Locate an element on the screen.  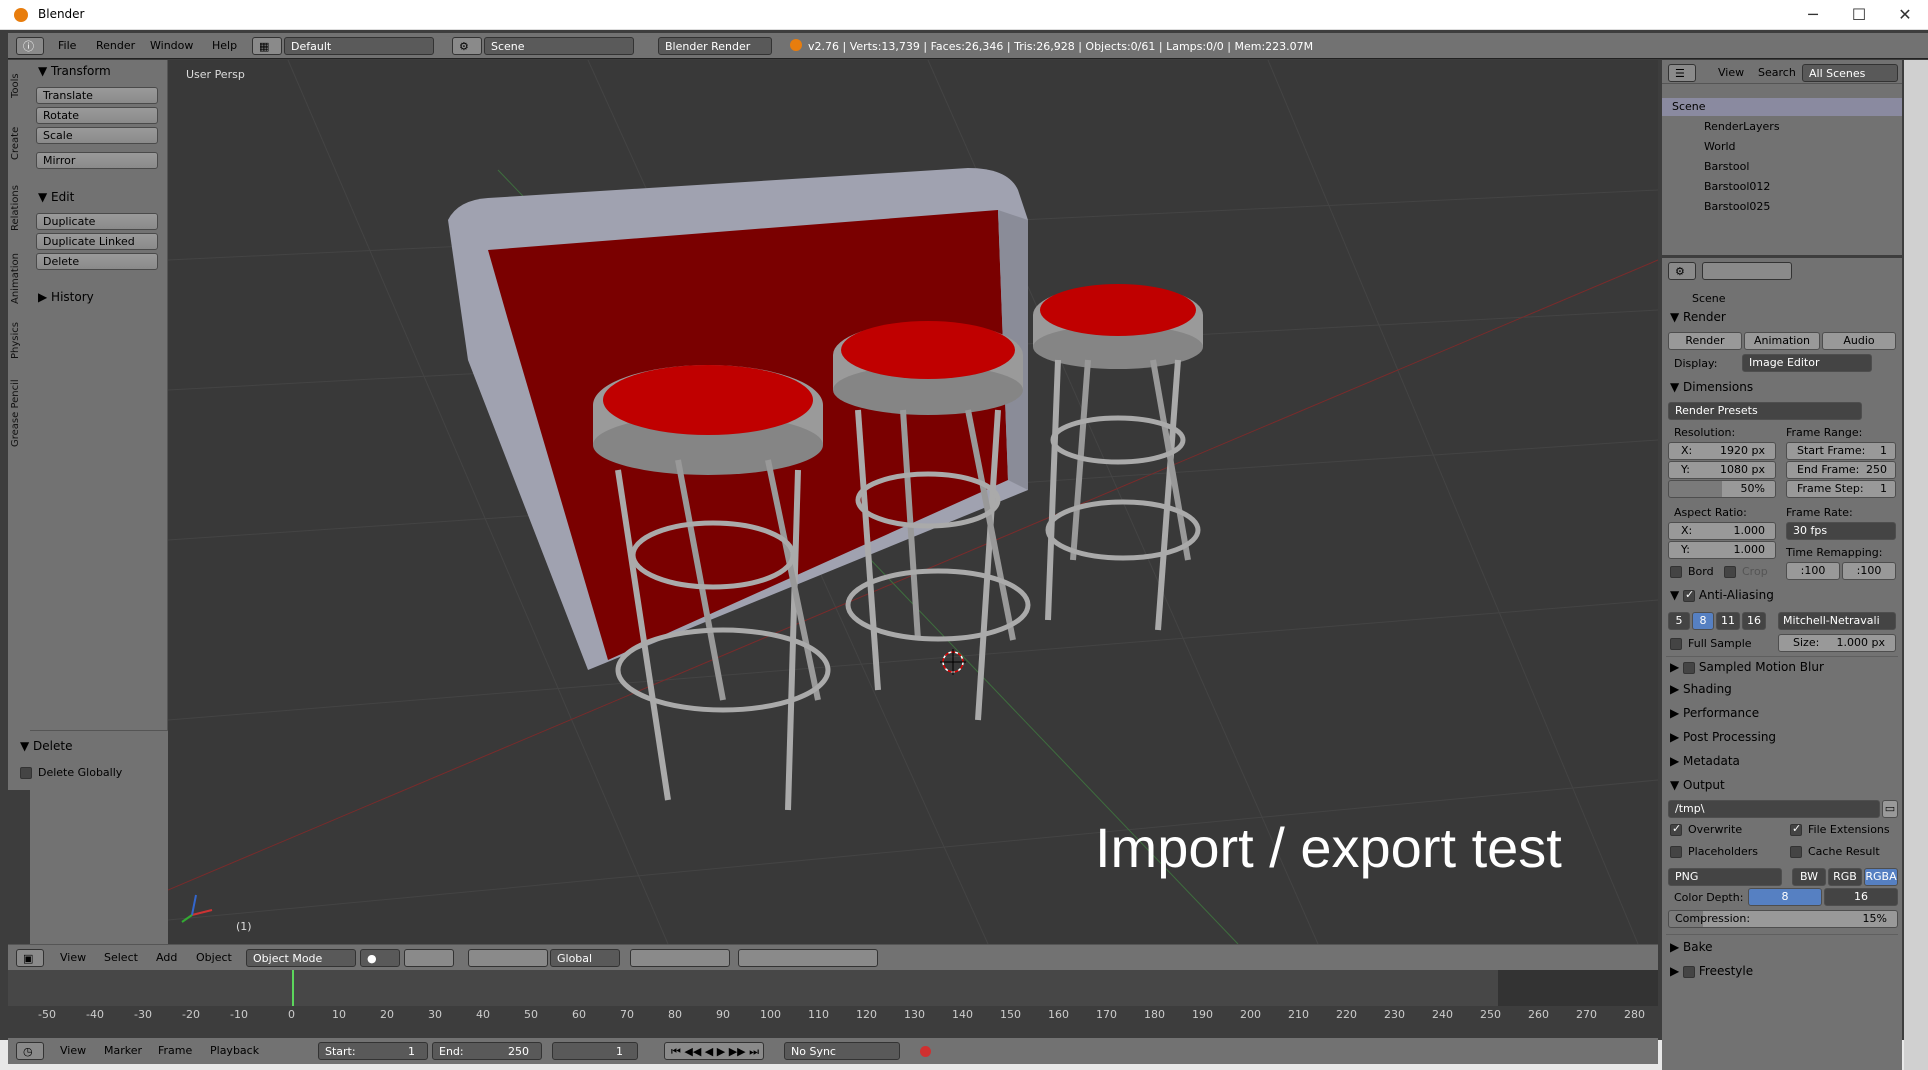
editor-type-3d-icon: ▣ is located at coordinates (30, 958).